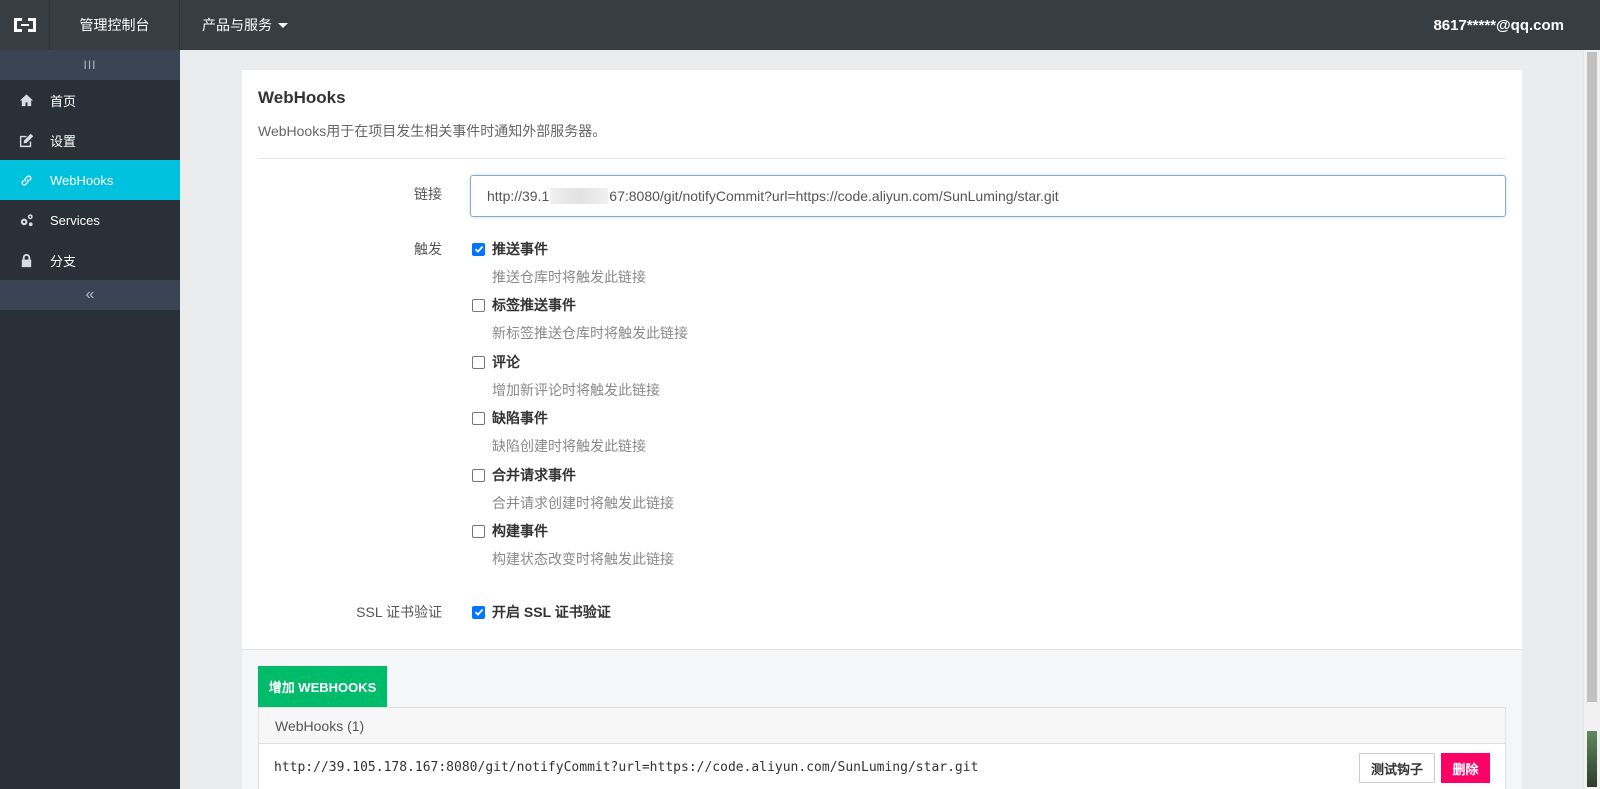  I want to click on divider, so click(882, 158).